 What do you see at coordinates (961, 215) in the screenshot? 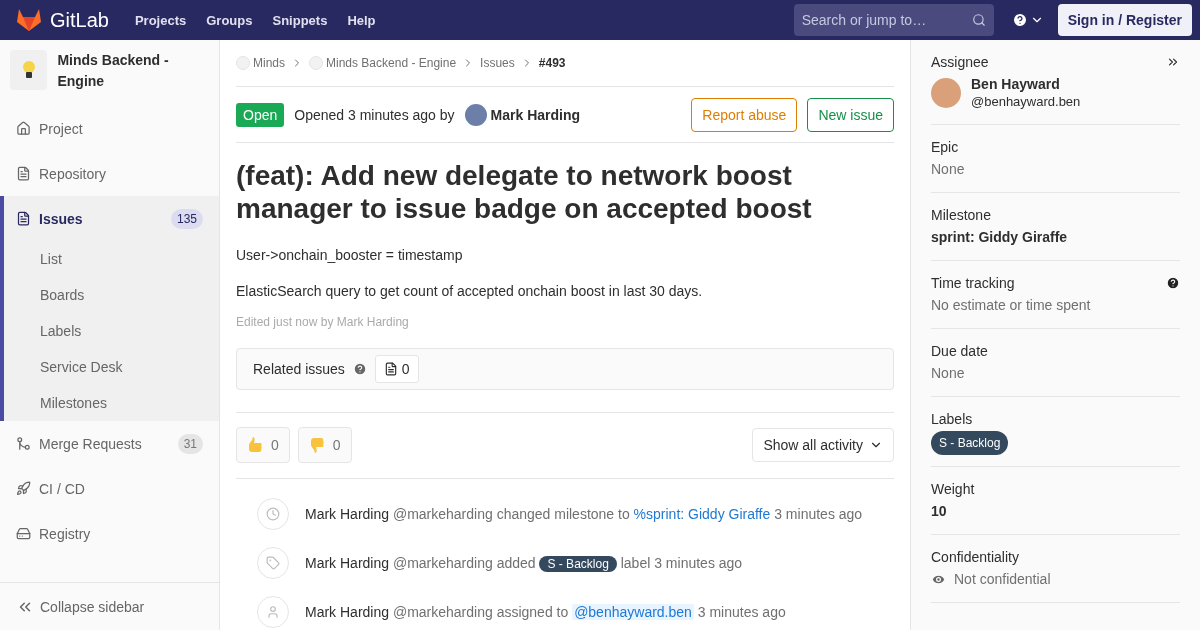
I see `section-title: Milestone` at bounding box center [961, 215].